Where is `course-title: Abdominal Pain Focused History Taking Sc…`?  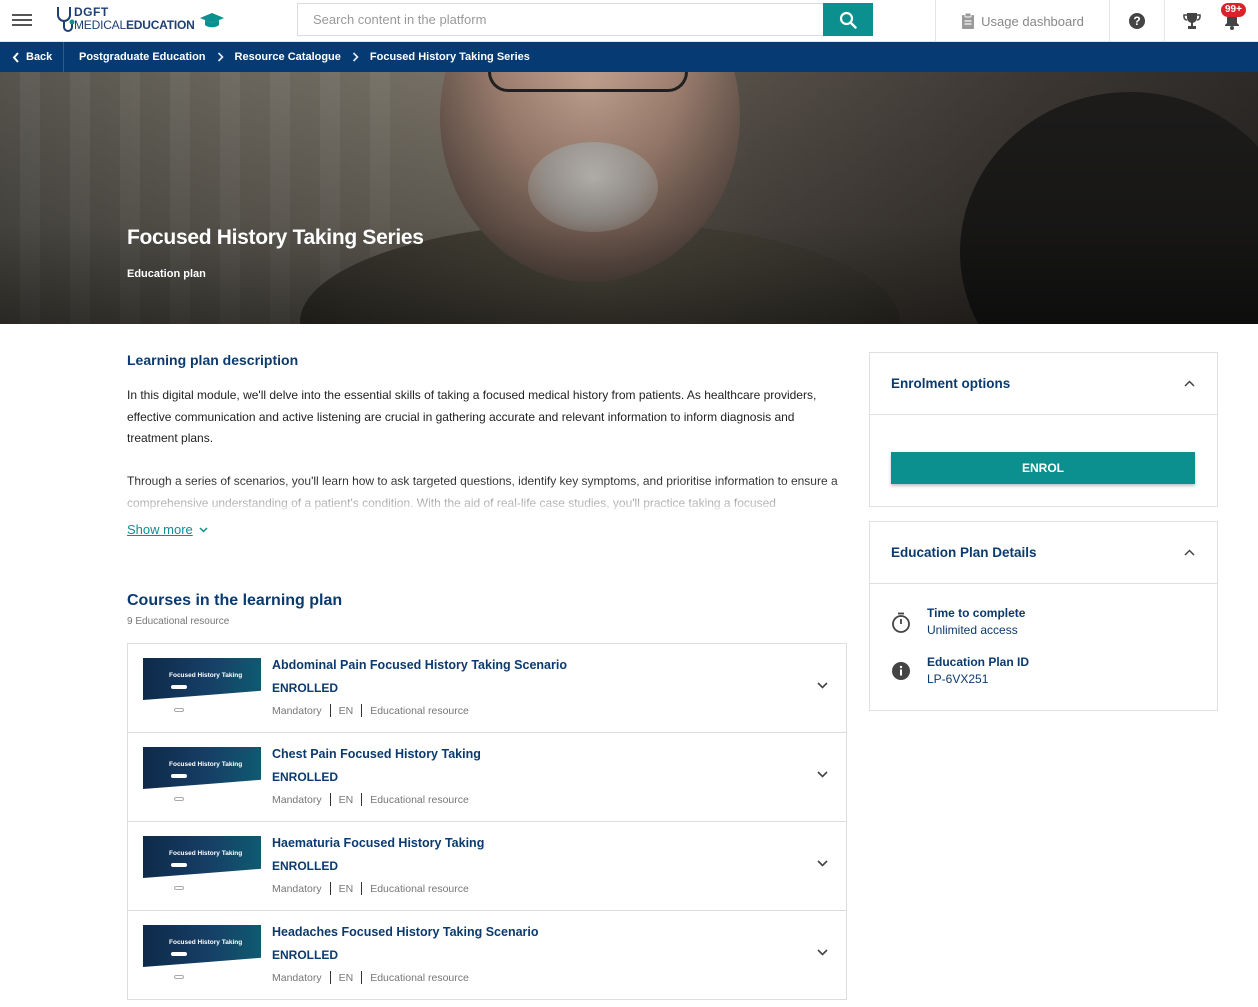 course-title: Abdominal Pain Focused History Taking Sc… is located at coordinates (419, 665).